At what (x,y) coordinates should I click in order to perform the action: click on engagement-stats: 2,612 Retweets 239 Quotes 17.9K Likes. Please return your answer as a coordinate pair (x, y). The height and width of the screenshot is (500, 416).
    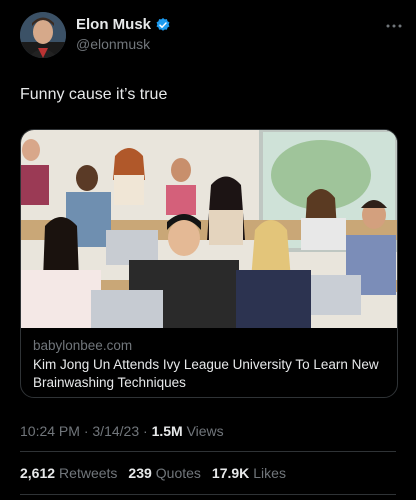
    Looking at the image, I should click on (155, 473).